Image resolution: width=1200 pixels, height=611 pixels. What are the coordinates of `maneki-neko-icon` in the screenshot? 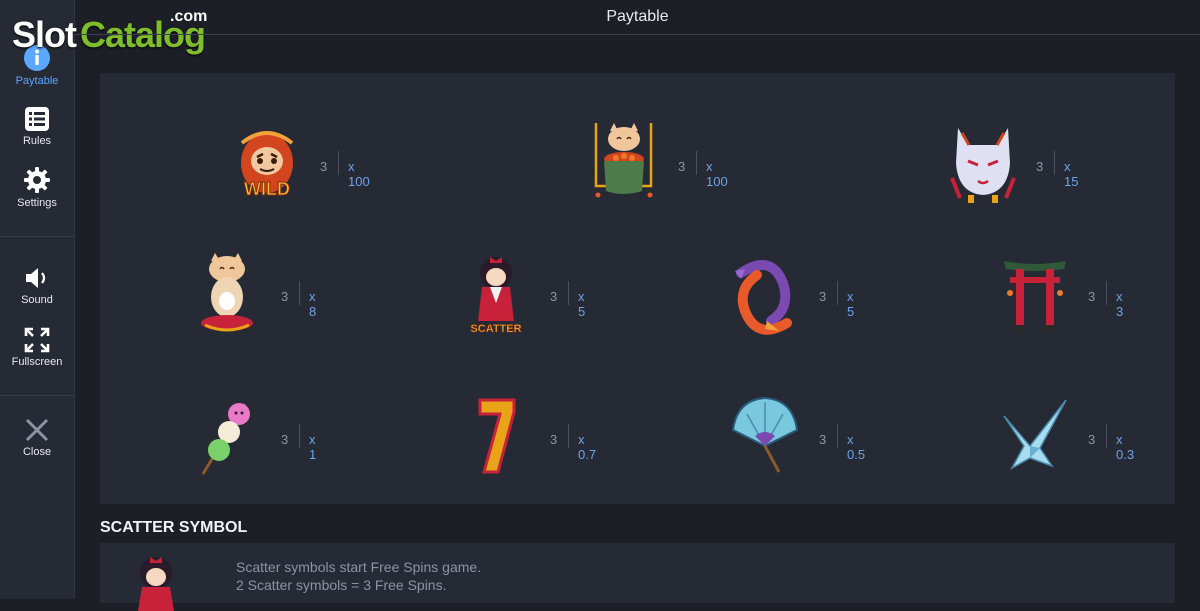 It's located at (227, 292).